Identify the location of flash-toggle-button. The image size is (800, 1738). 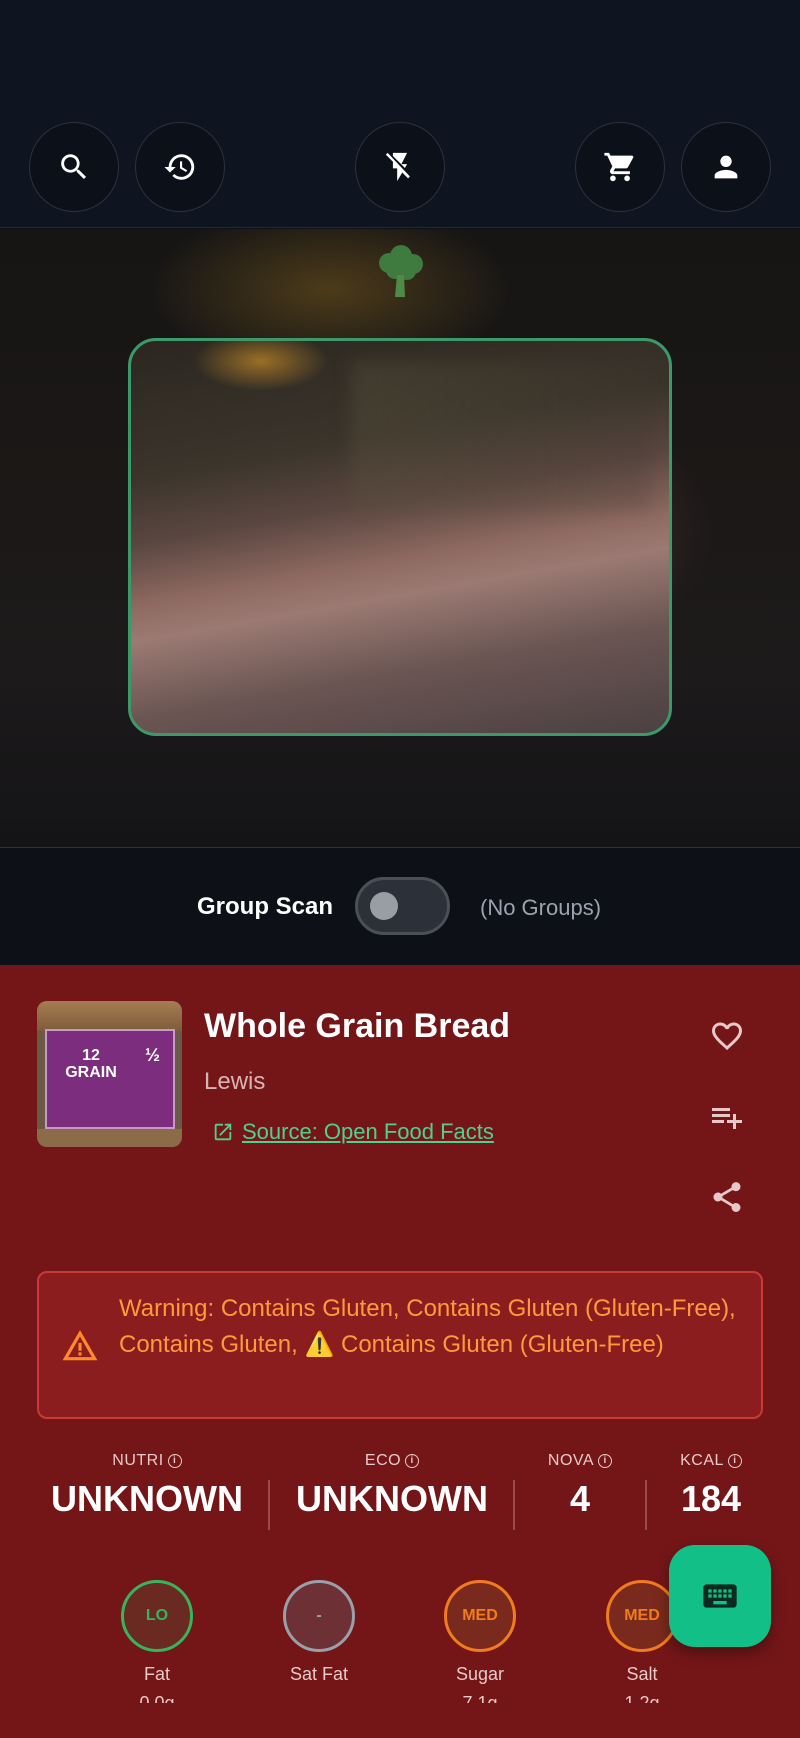
(400, 167).